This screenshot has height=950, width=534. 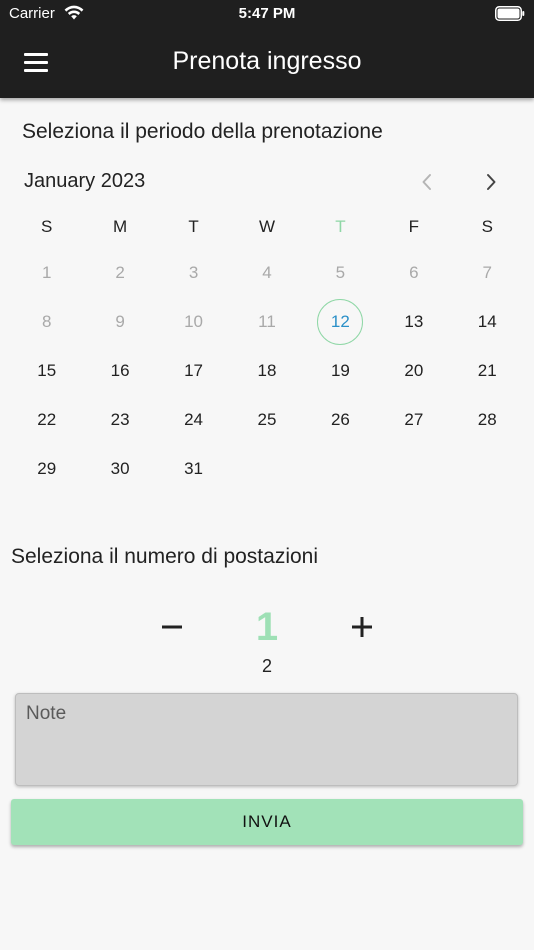 I want to click on calendar-day-number: 18, so click(x=267, y=370).